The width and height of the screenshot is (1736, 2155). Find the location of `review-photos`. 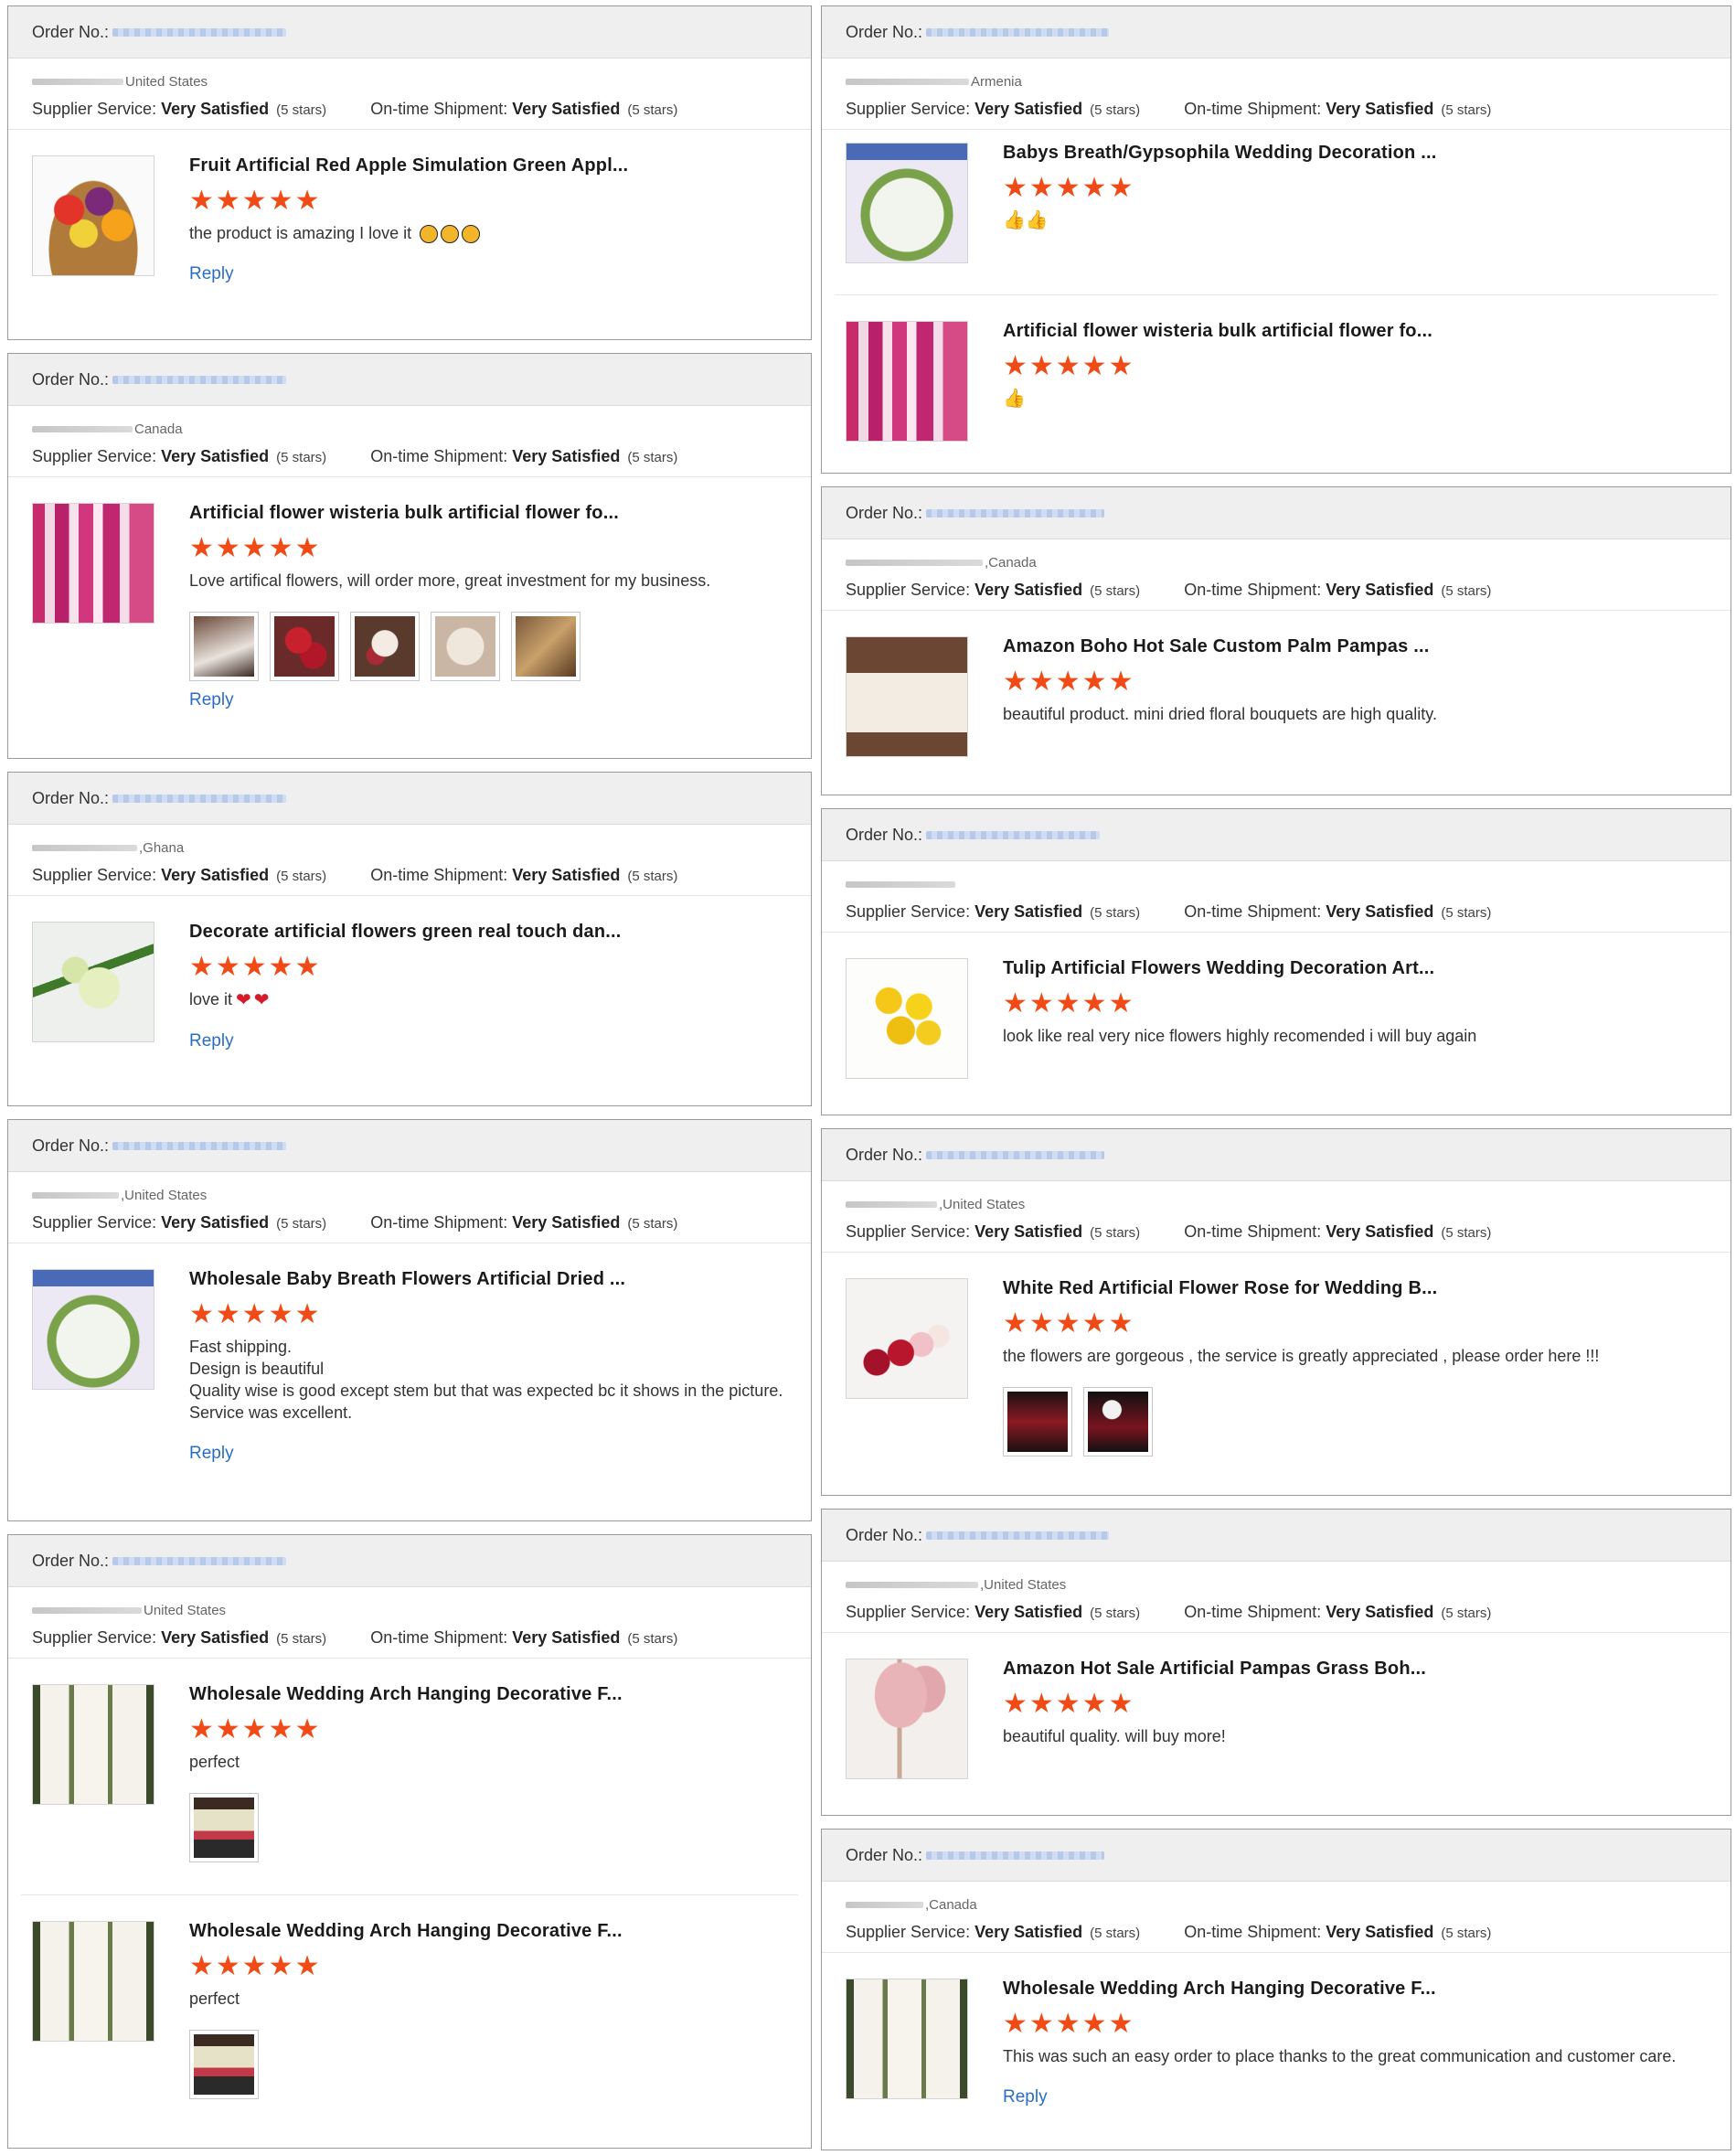

review-photos is located at coordinates (500, 646).